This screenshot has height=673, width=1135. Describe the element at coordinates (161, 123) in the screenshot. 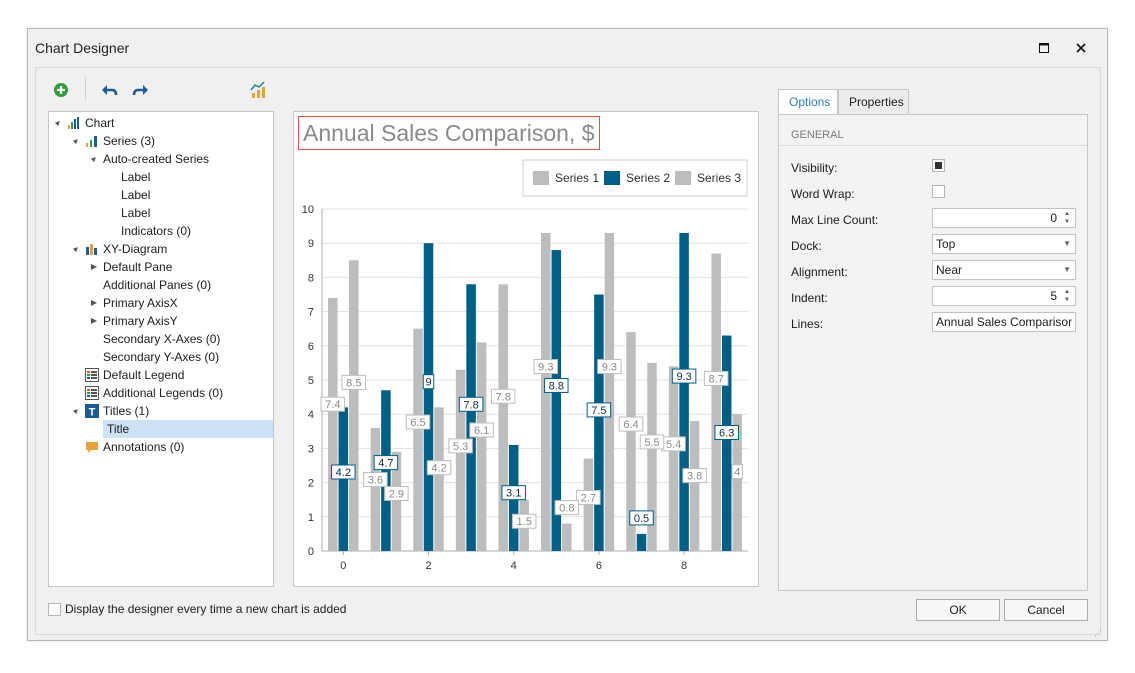

I see `tree-item: ▲ Chart` at that location.